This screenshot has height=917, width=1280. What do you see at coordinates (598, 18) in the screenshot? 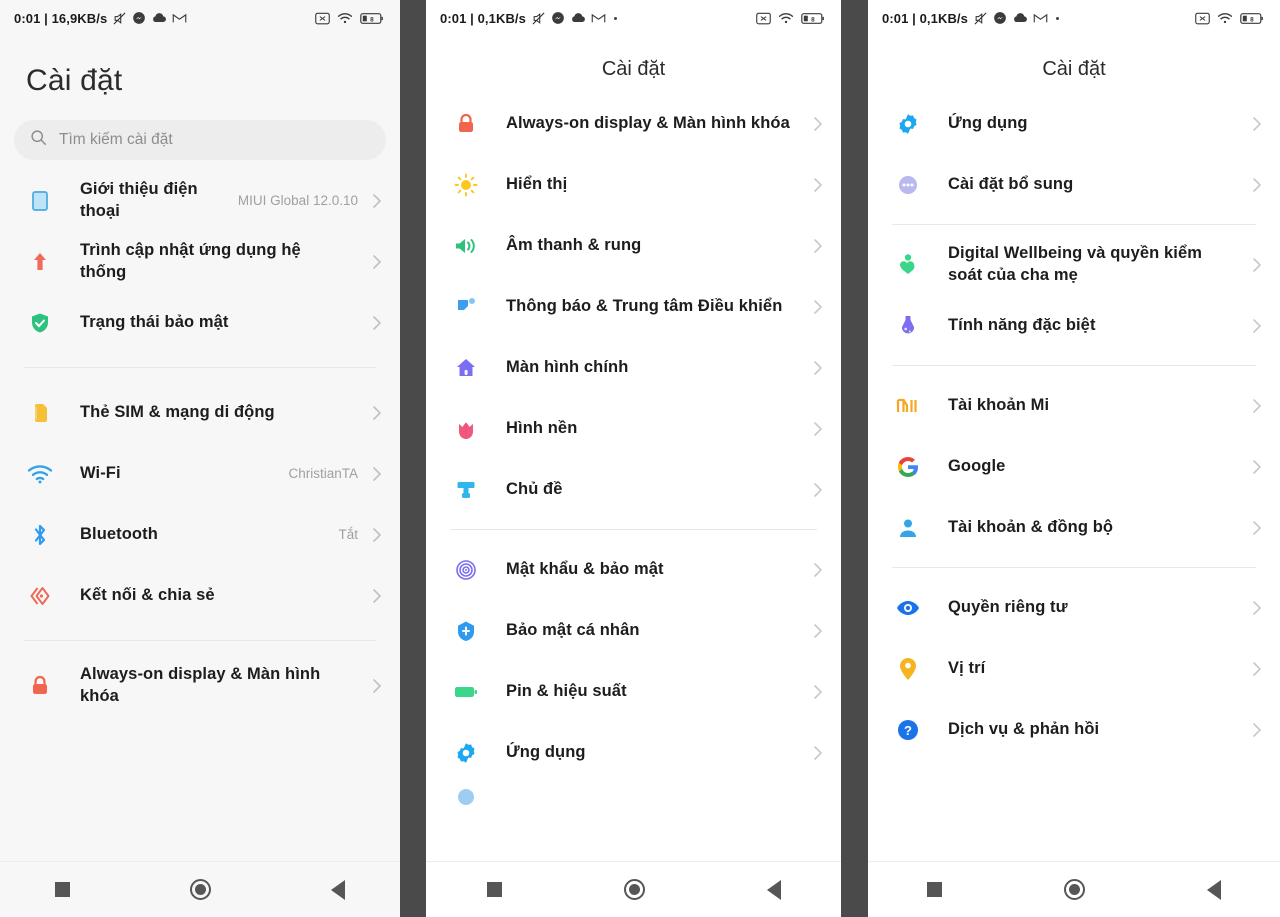
I see `gmail-icon` at bounding box center [598, 18].